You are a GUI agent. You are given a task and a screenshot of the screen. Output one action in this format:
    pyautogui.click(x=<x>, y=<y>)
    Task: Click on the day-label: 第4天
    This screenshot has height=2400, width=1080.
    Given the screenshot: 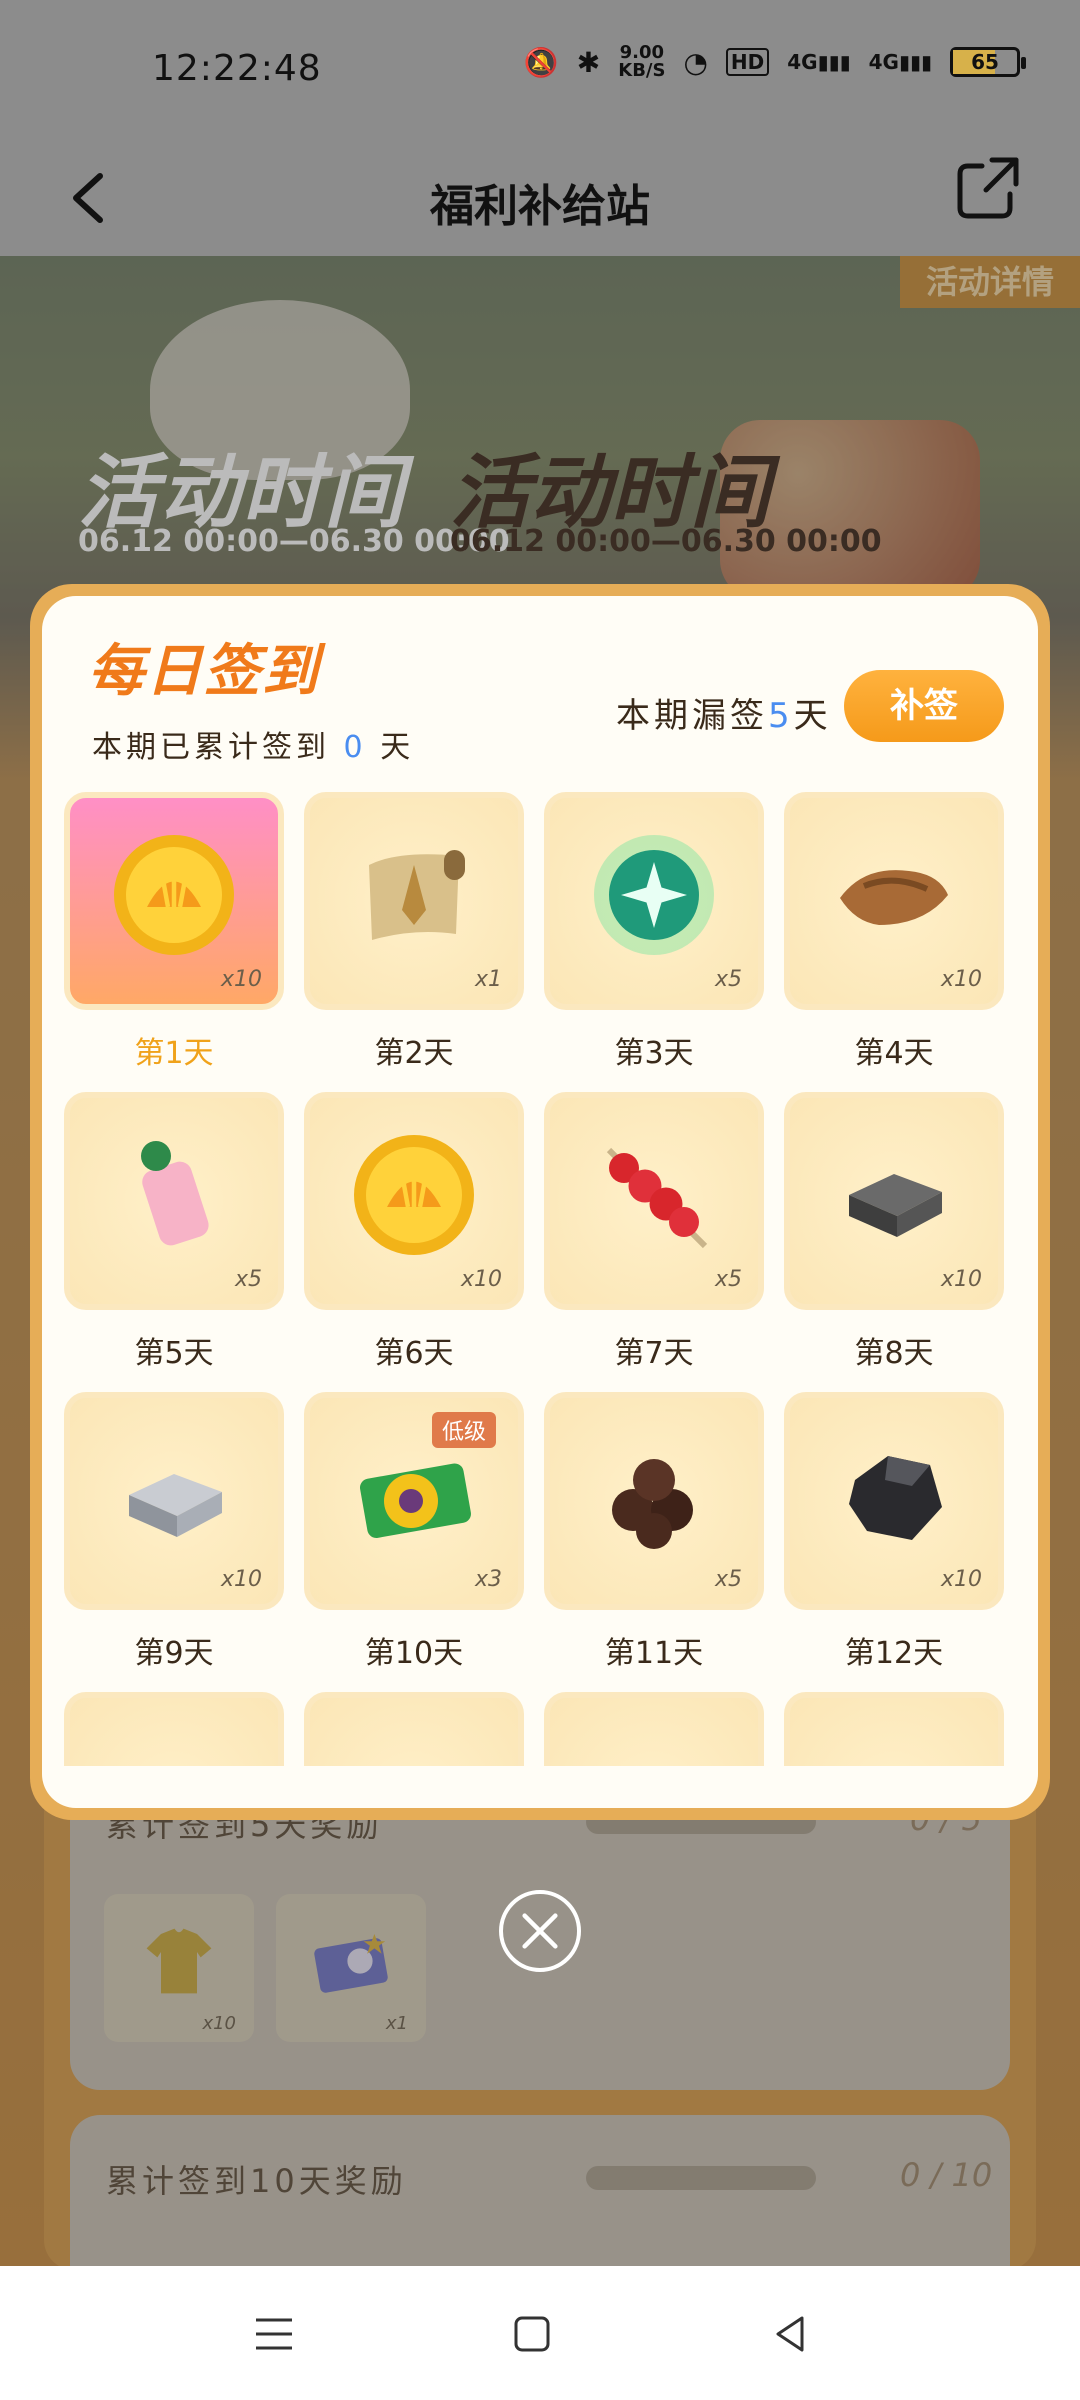 What is the action you would take?
    pyautogui.click(x=894, y=1053)
    